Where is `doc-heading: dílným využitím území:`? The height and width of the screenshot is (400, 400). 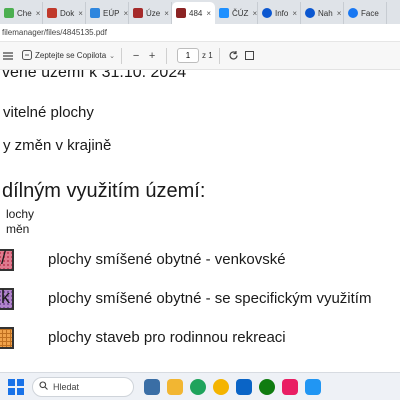 doc-heading: dílným využitím území: is located at coordinates (104, 191).